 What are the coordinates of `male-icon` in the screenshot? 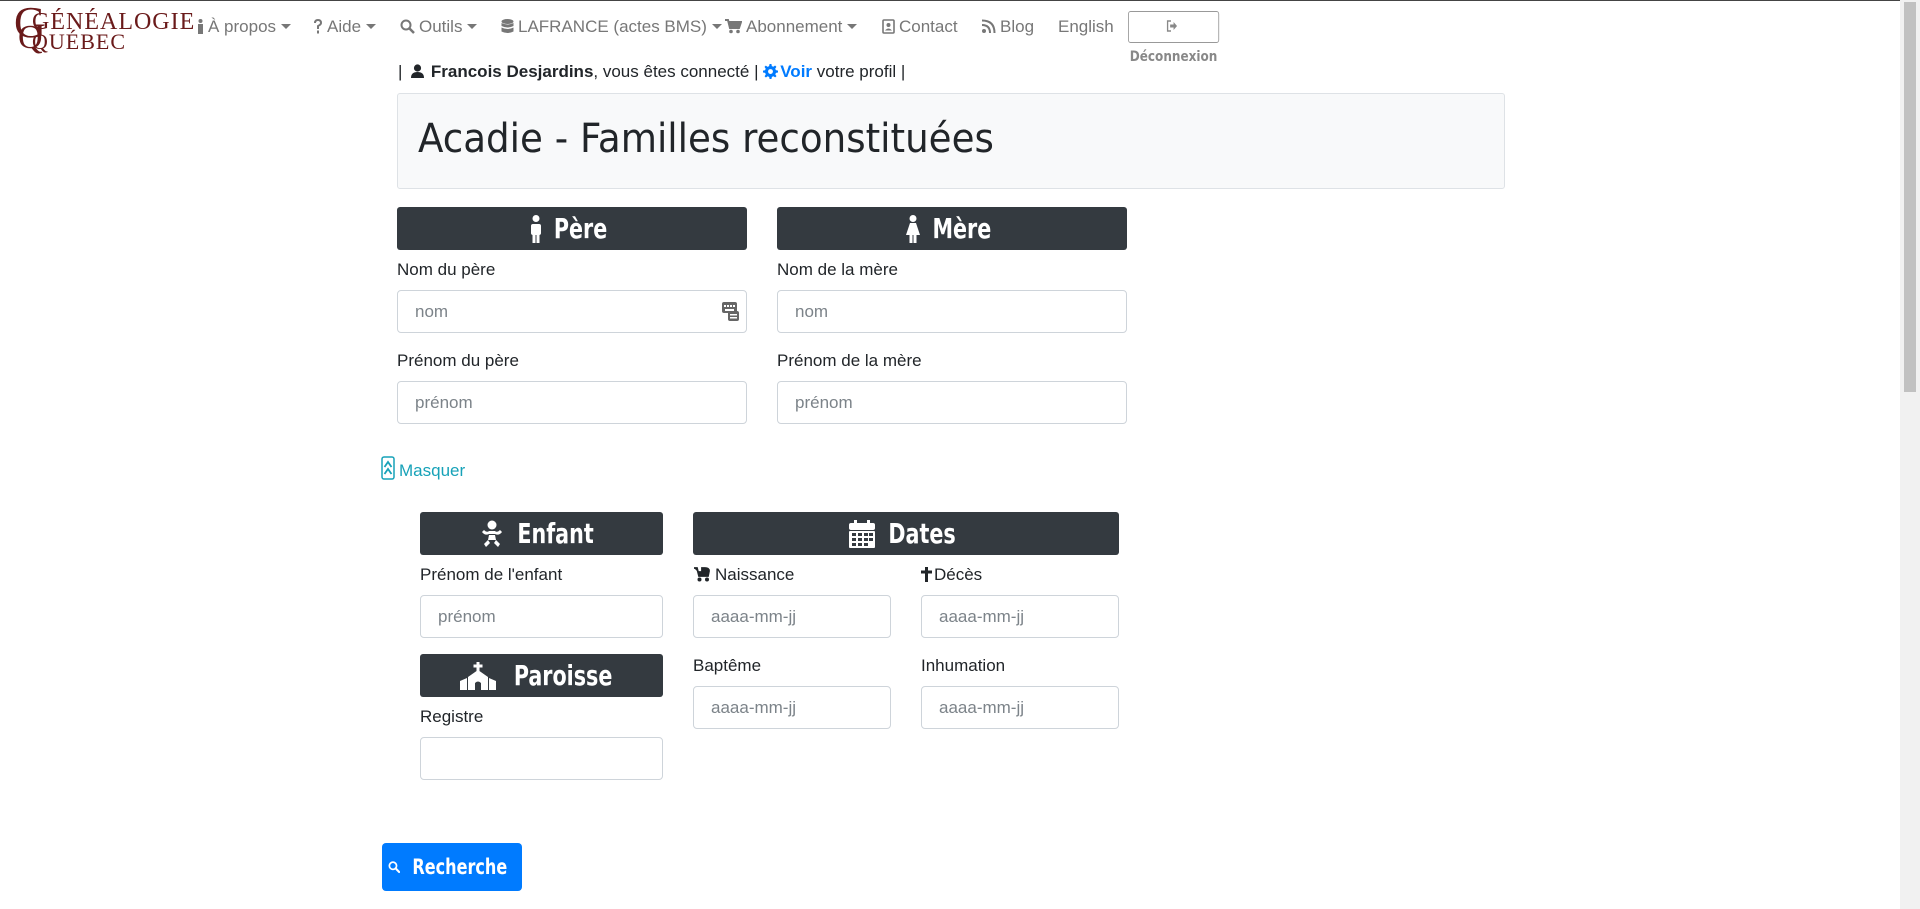 It's located at (536, 228).